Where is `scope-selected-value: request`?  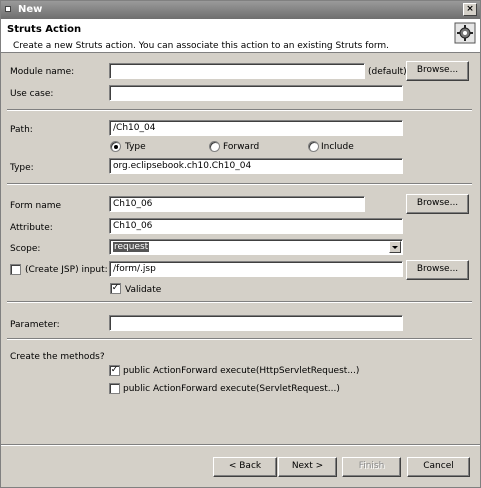
scope-selected-value: request is located at coordinates (131, 247).